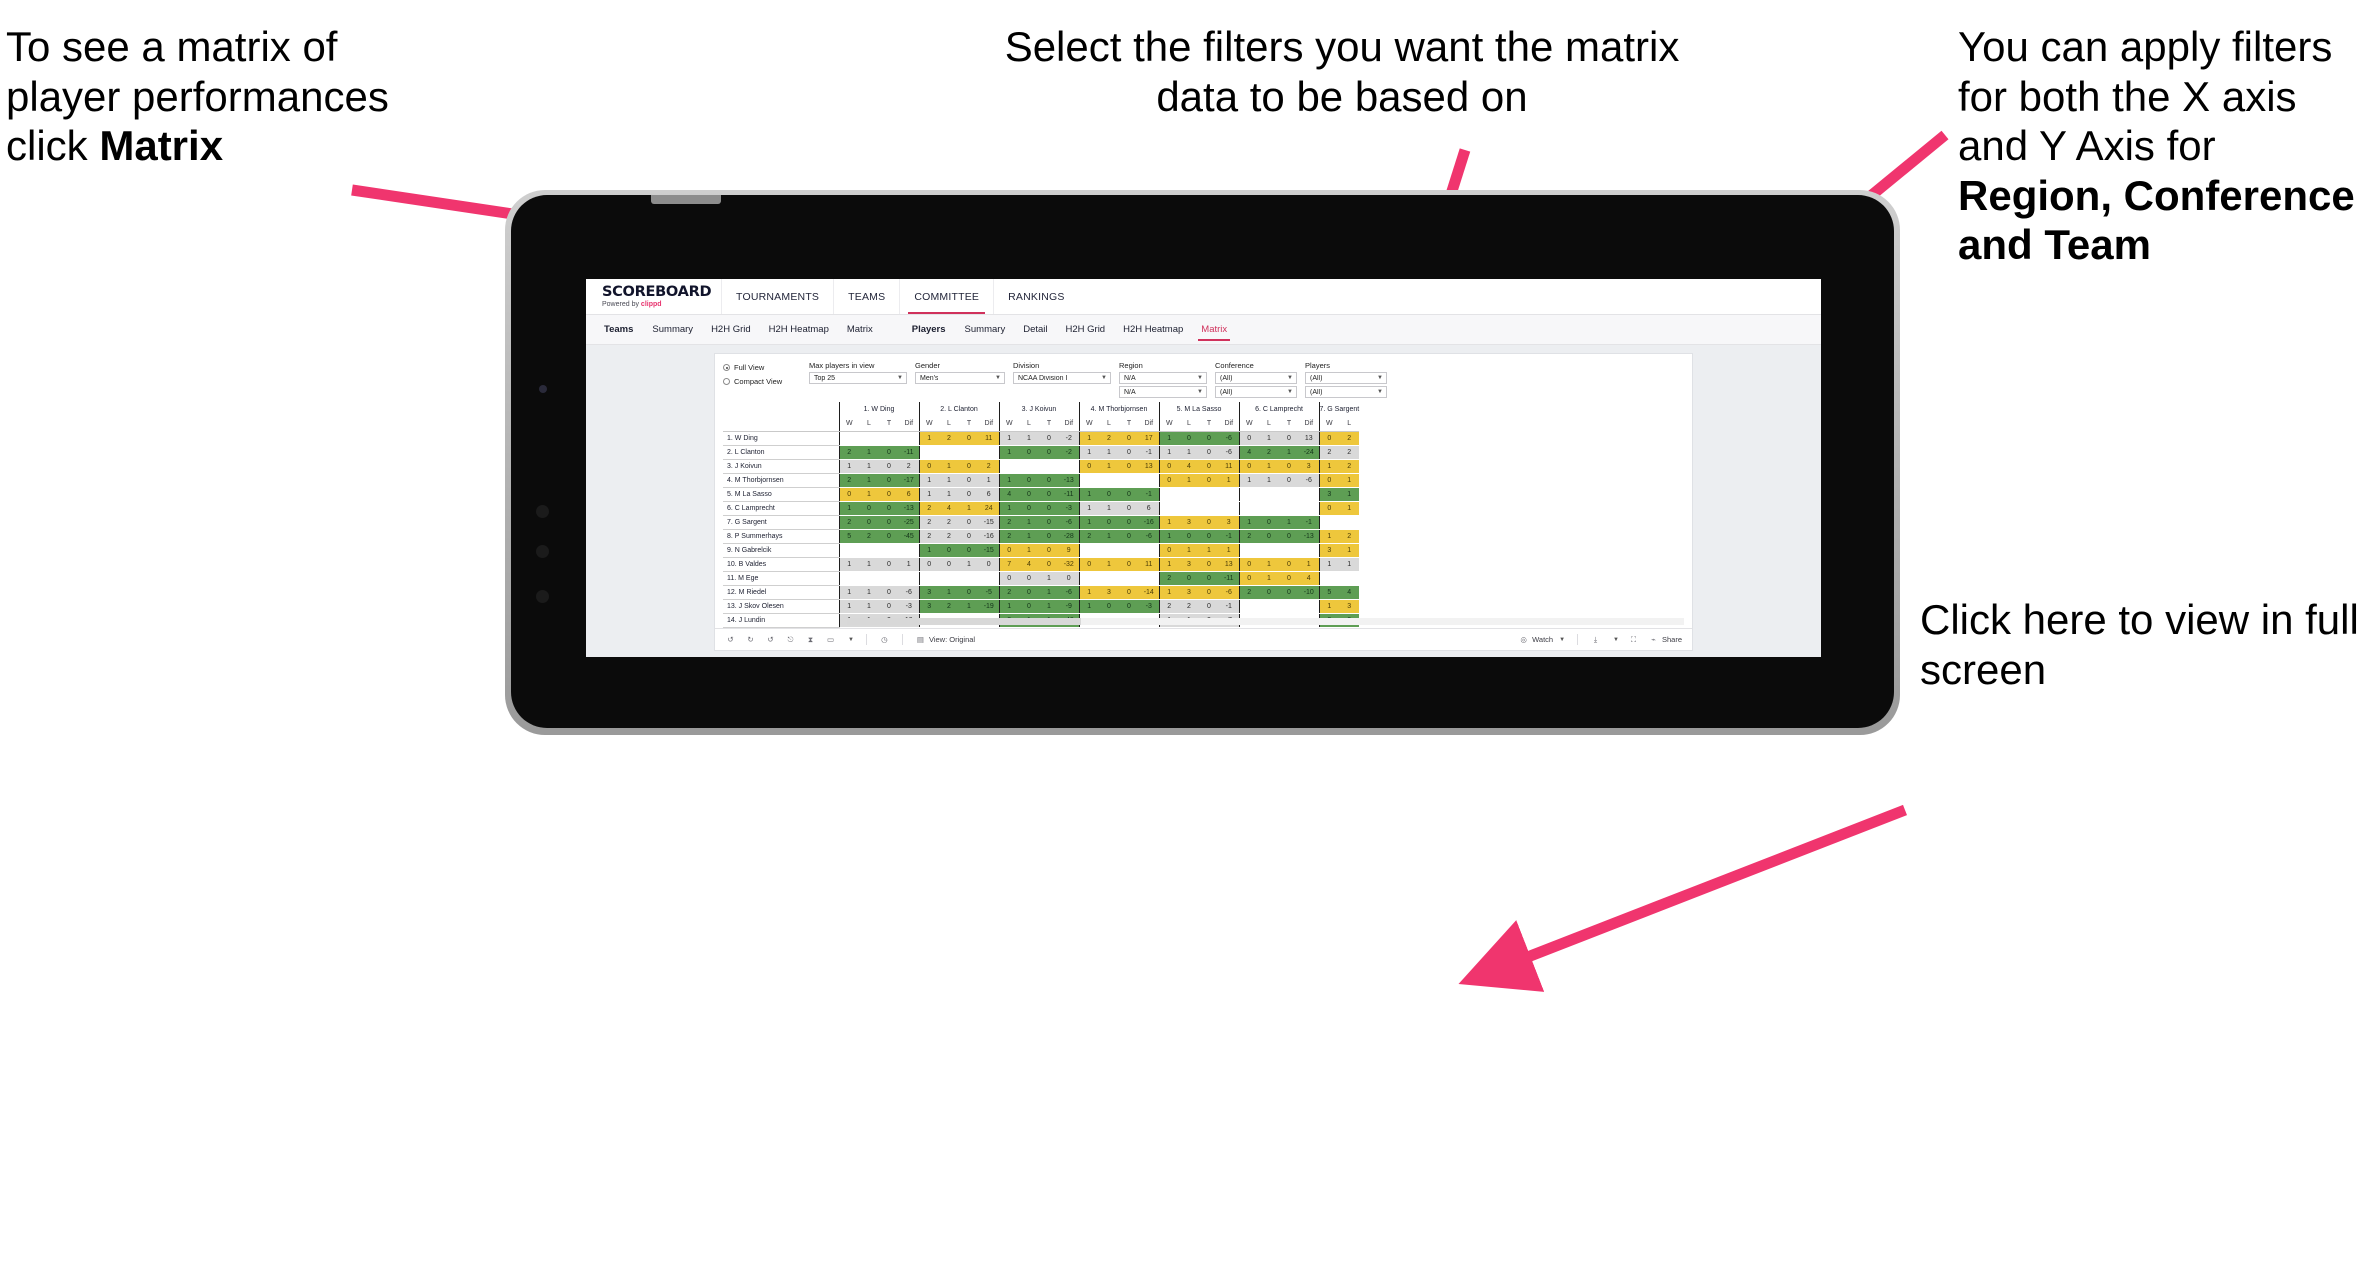 The width and height of the screenshot is (2378, 1280). I want to click on matrix-cell: -17, so click(1069, 627).